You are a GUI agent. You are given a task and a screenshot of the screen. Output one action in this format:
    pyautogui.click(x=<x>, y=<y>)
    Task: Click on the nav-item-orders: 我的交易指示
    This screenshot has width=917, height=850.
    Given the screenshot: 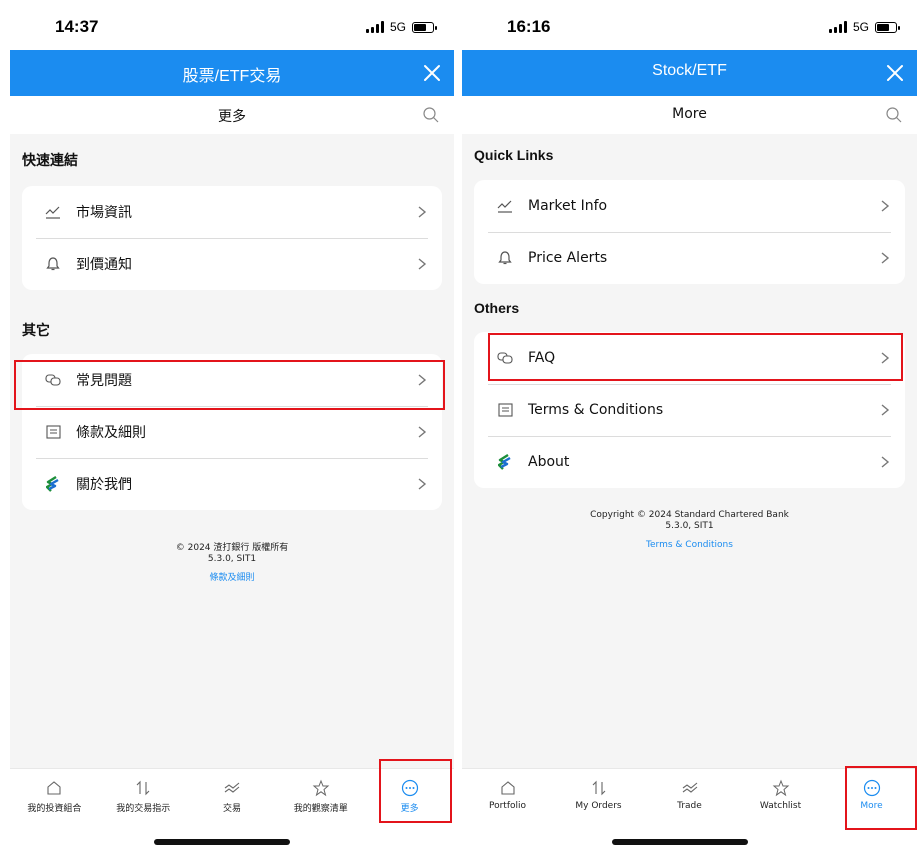 What is the action you would take?
    pyautogui.click(x=143, y=797)
    